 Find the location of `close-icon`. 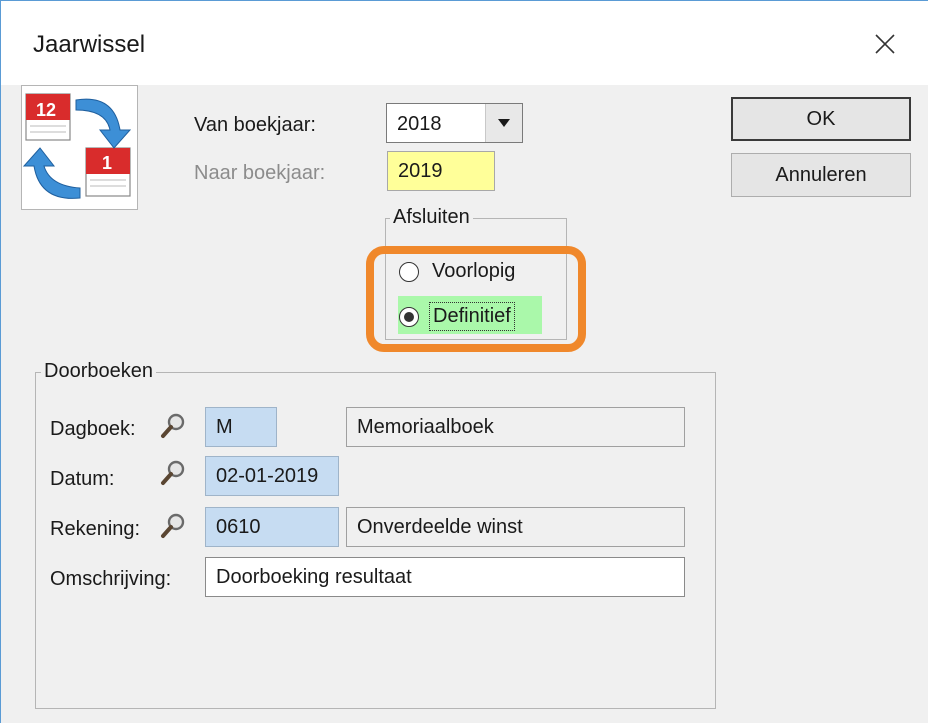

close-icon is located at coordinates (885, 44).